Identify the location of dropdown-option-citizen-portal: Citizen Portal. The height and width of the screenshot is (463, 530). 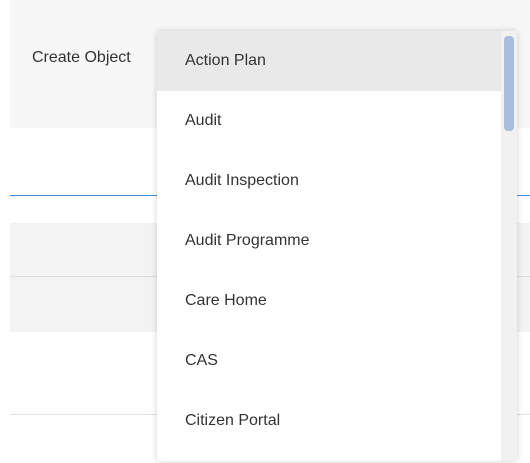
(329, 421).